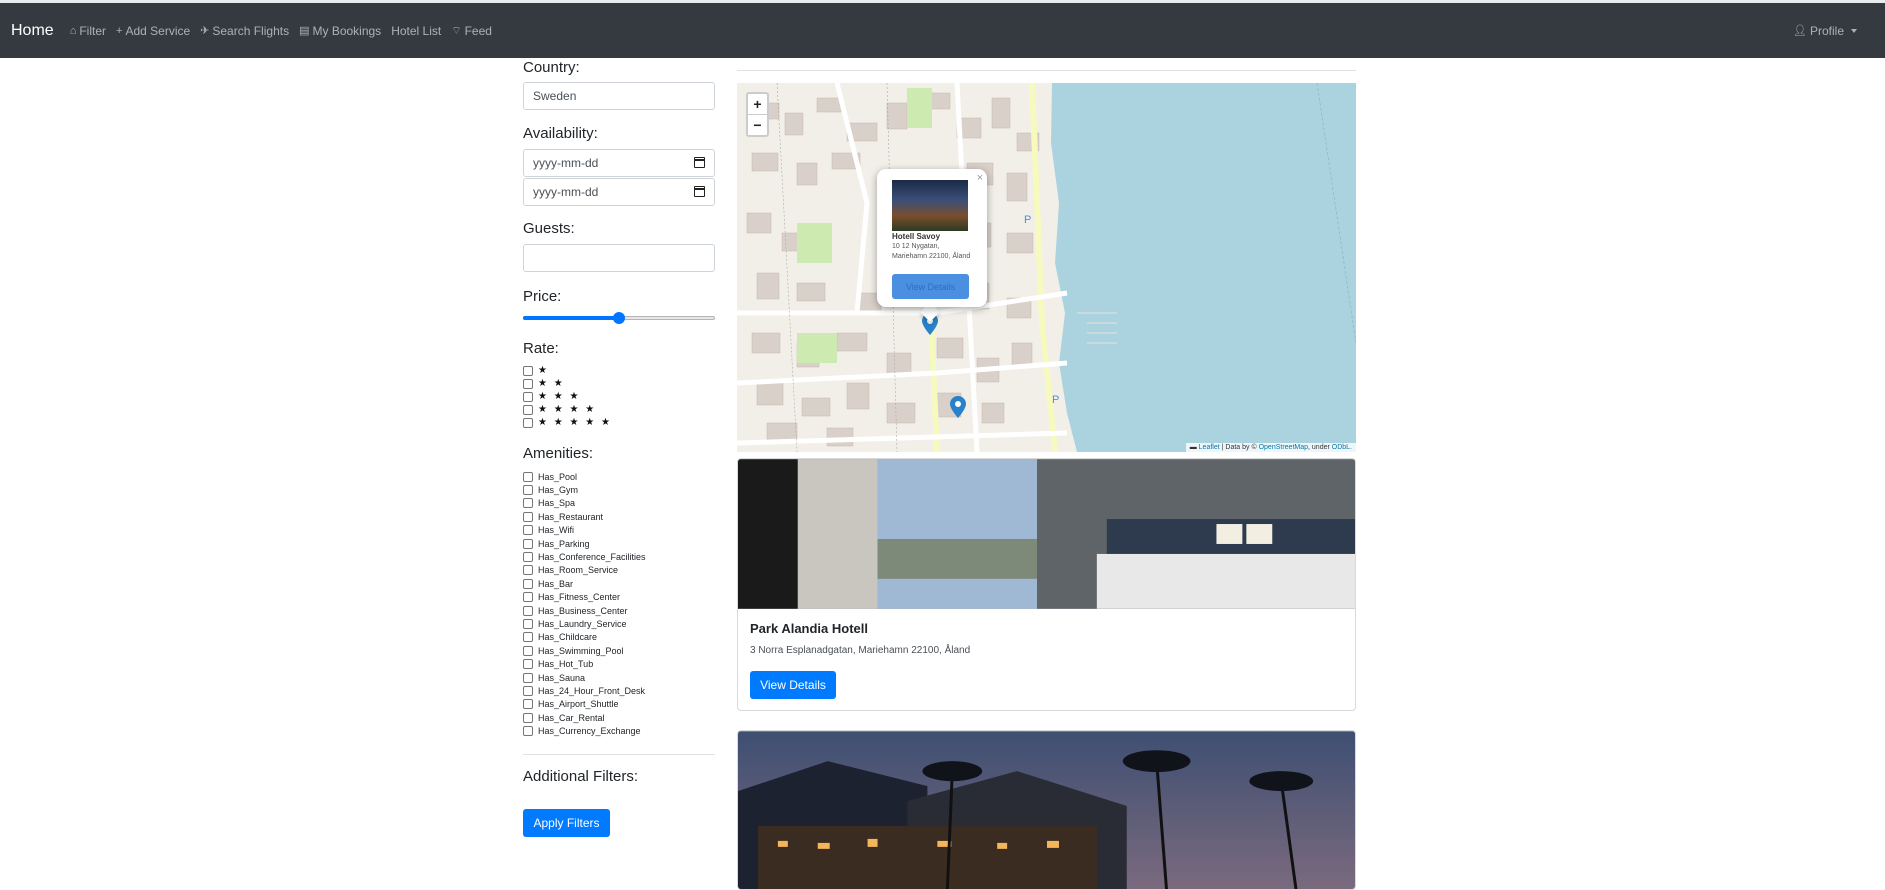  I want to click on osm-link: OpenStreetMap, so click(1283, 447).